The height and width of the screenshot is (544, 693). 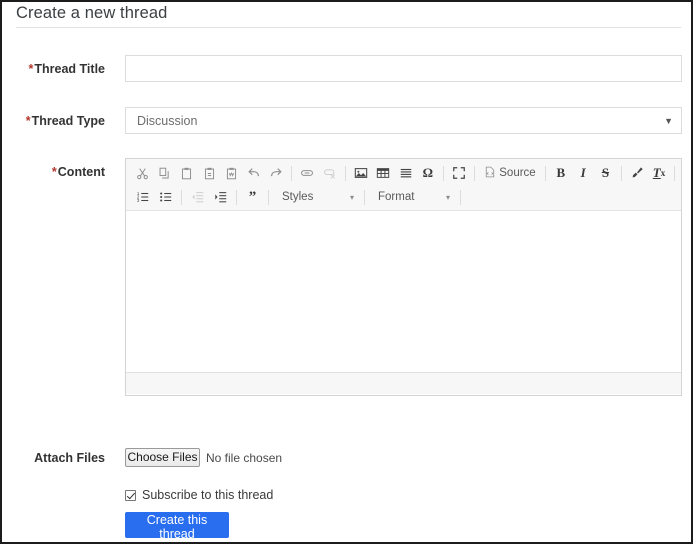 I want to click on bold-icon: B, so click(x=561, y=173).